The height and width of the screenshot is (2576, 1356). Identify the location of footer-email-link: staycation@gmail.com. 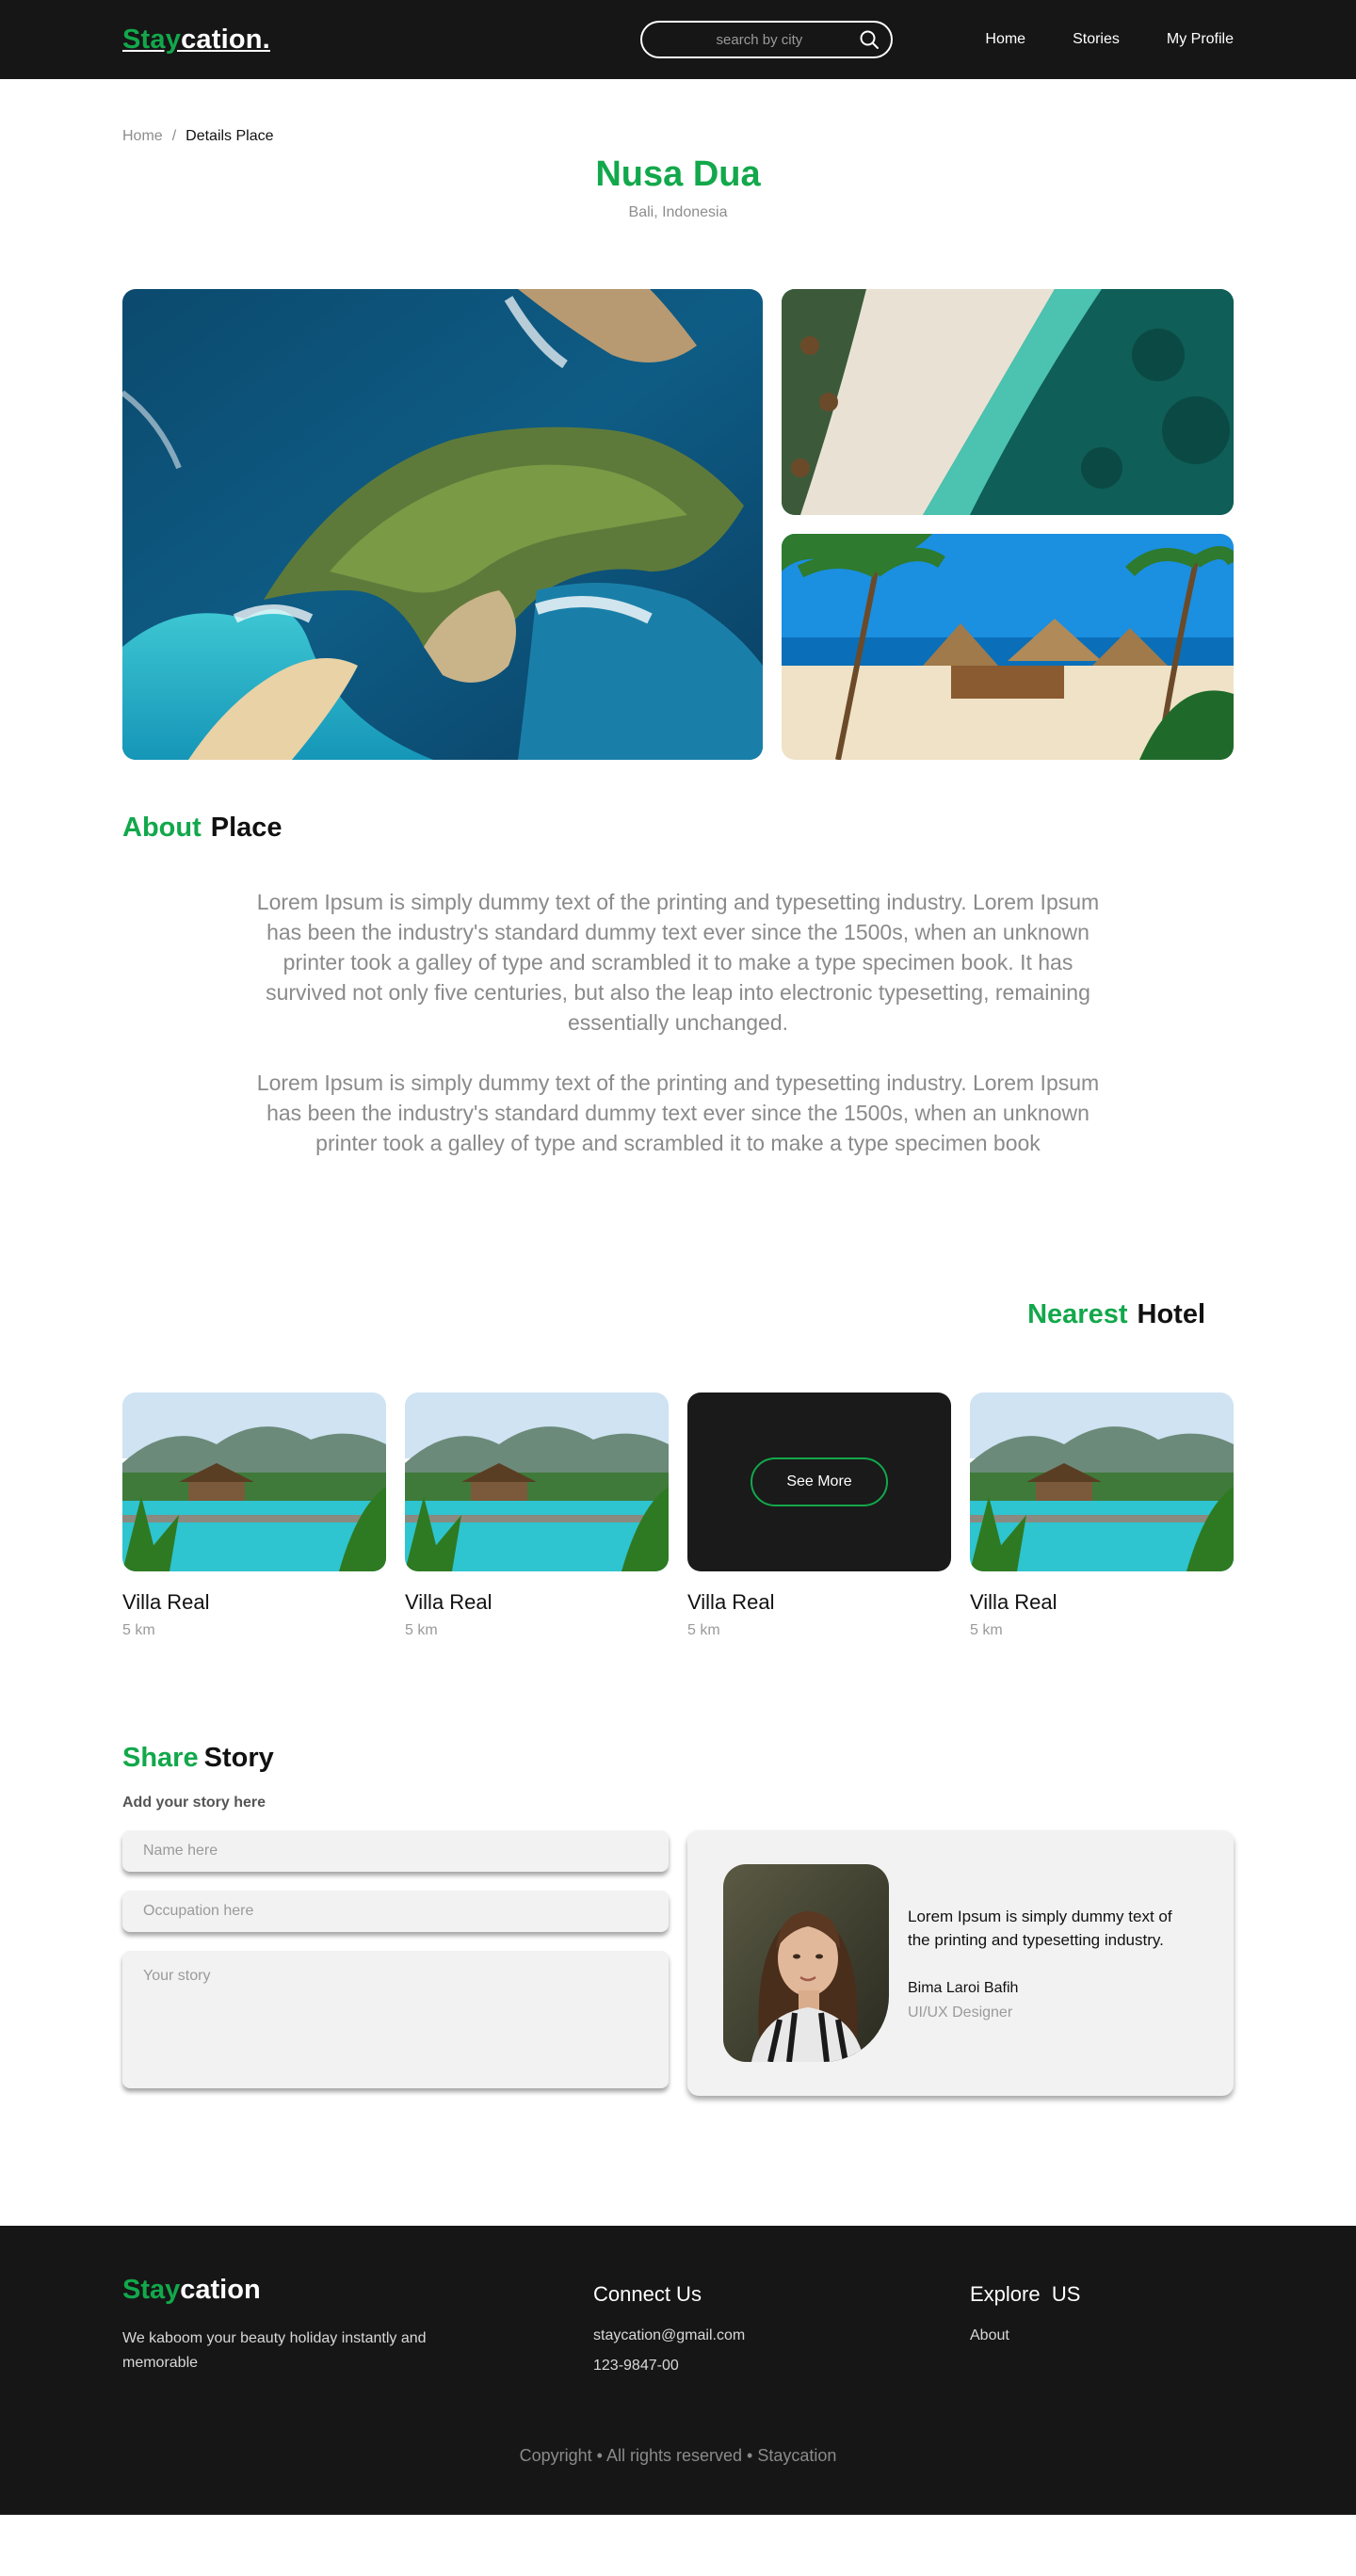
(782, 2335).